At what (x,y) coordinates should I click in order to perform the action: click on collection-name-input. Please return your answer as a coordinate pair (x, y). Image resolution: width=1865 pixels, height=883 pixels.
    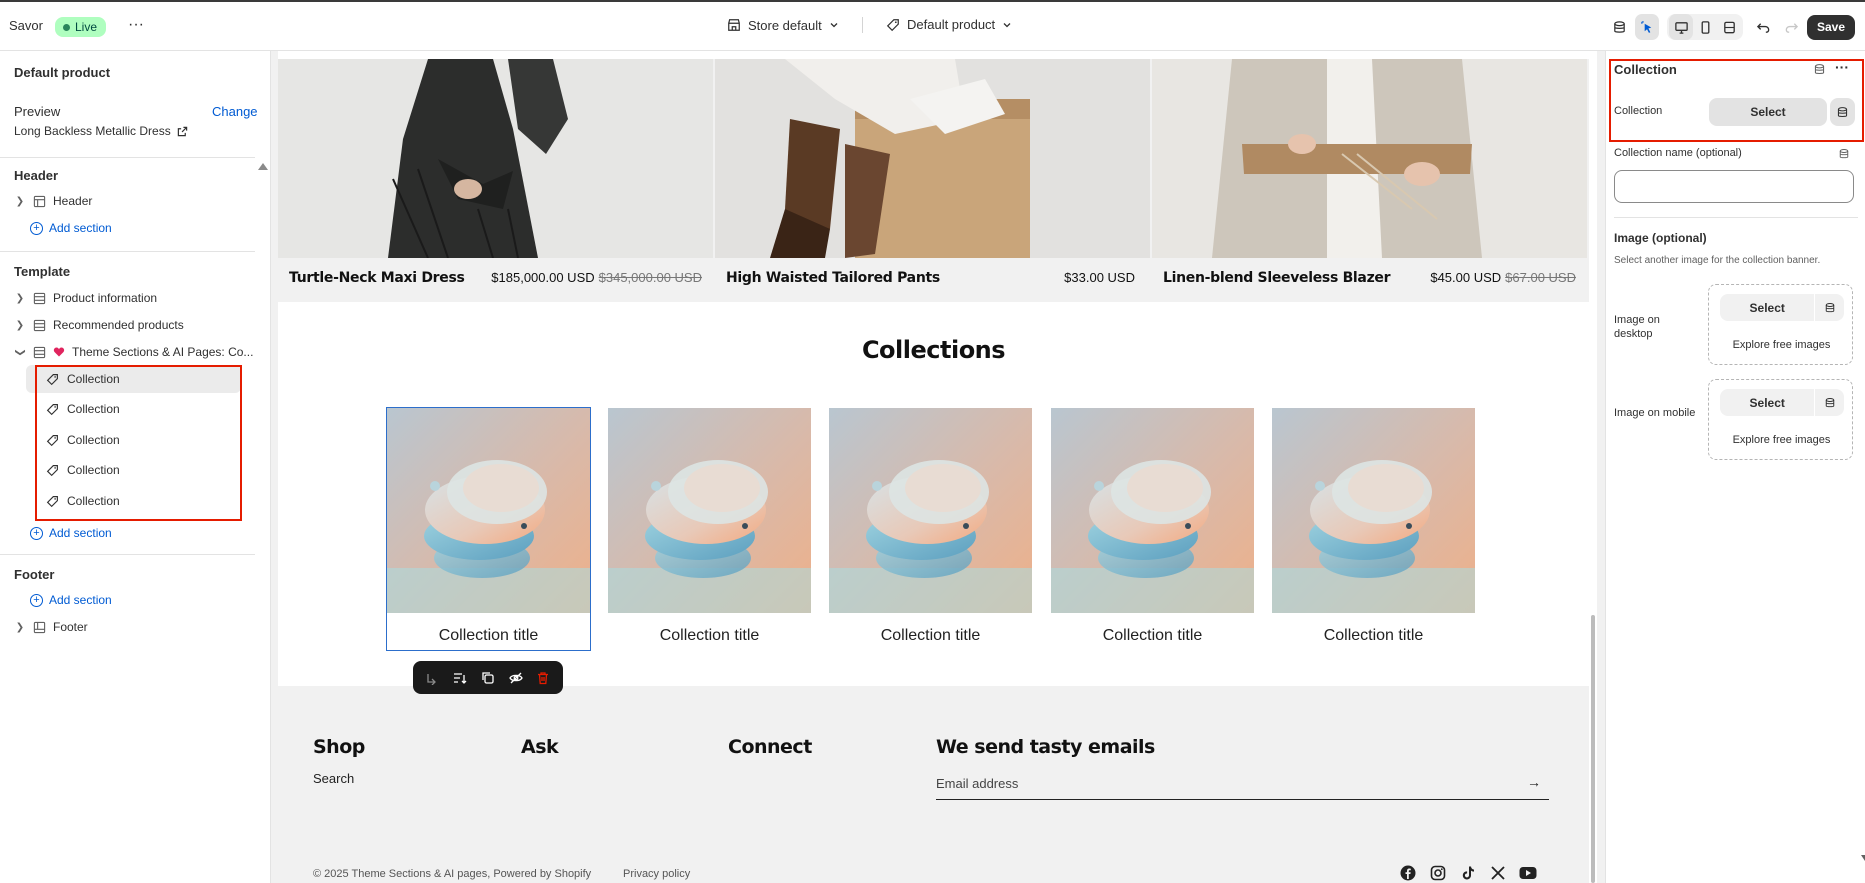
    Looking at the image, I should click on (1734, 186).